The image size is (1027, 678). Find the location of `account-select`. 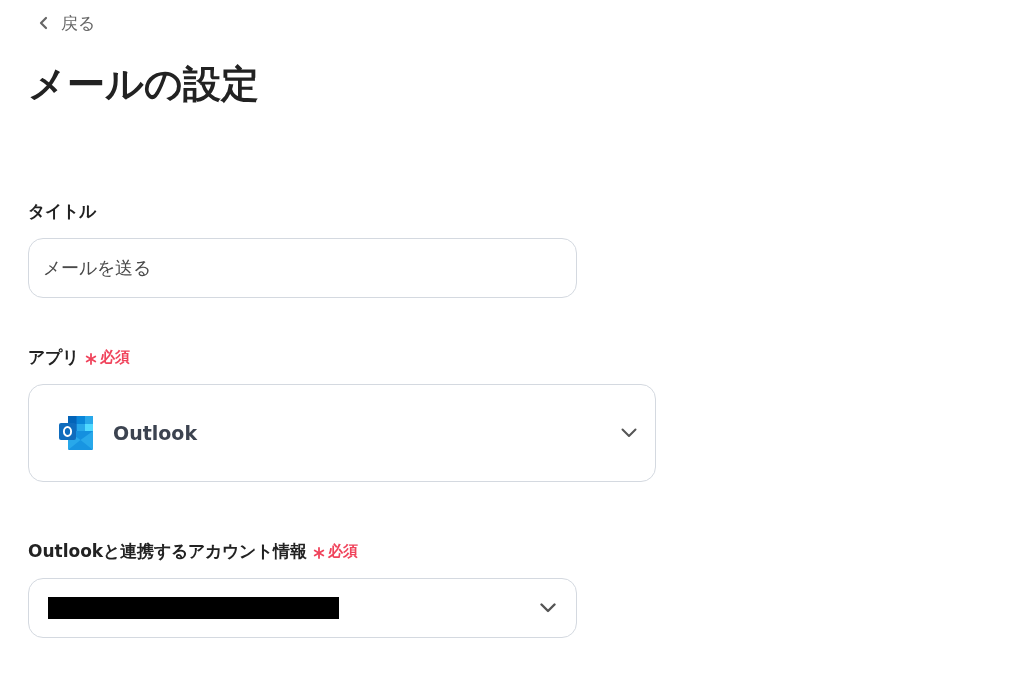

account-select is located at coordinates (302, 608).